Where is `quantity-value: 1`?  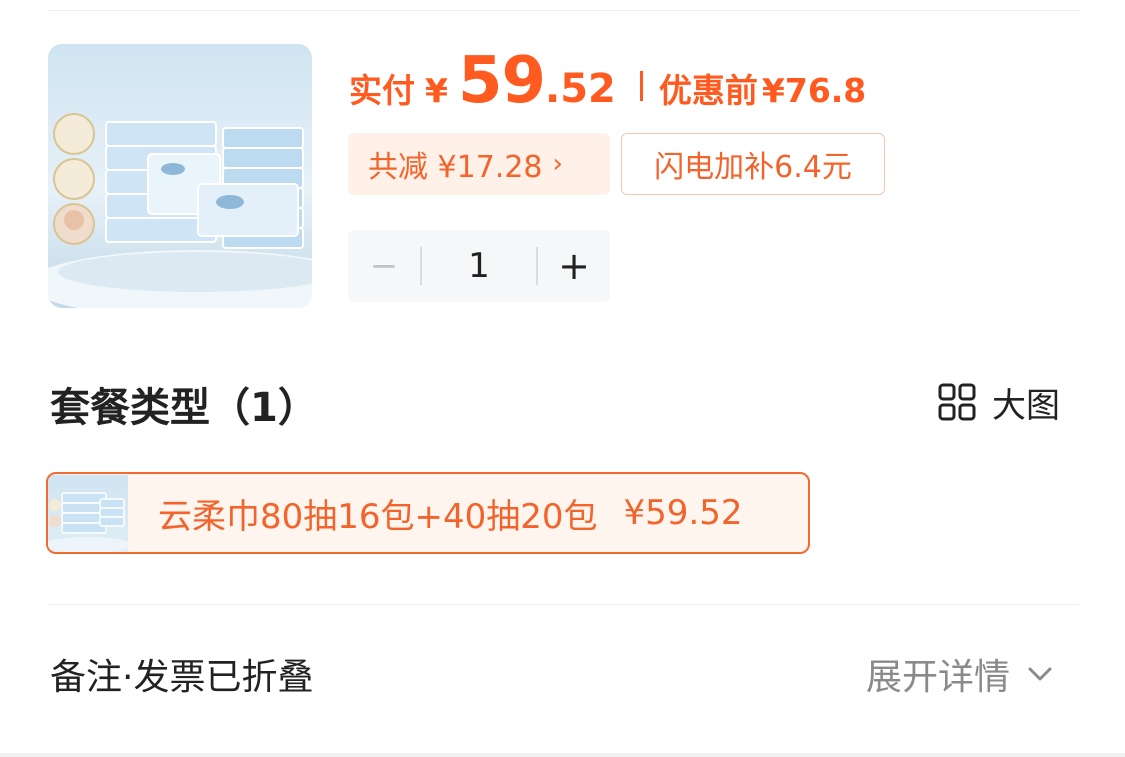
quantity-value: 1 is located at coordinates (479, 266).